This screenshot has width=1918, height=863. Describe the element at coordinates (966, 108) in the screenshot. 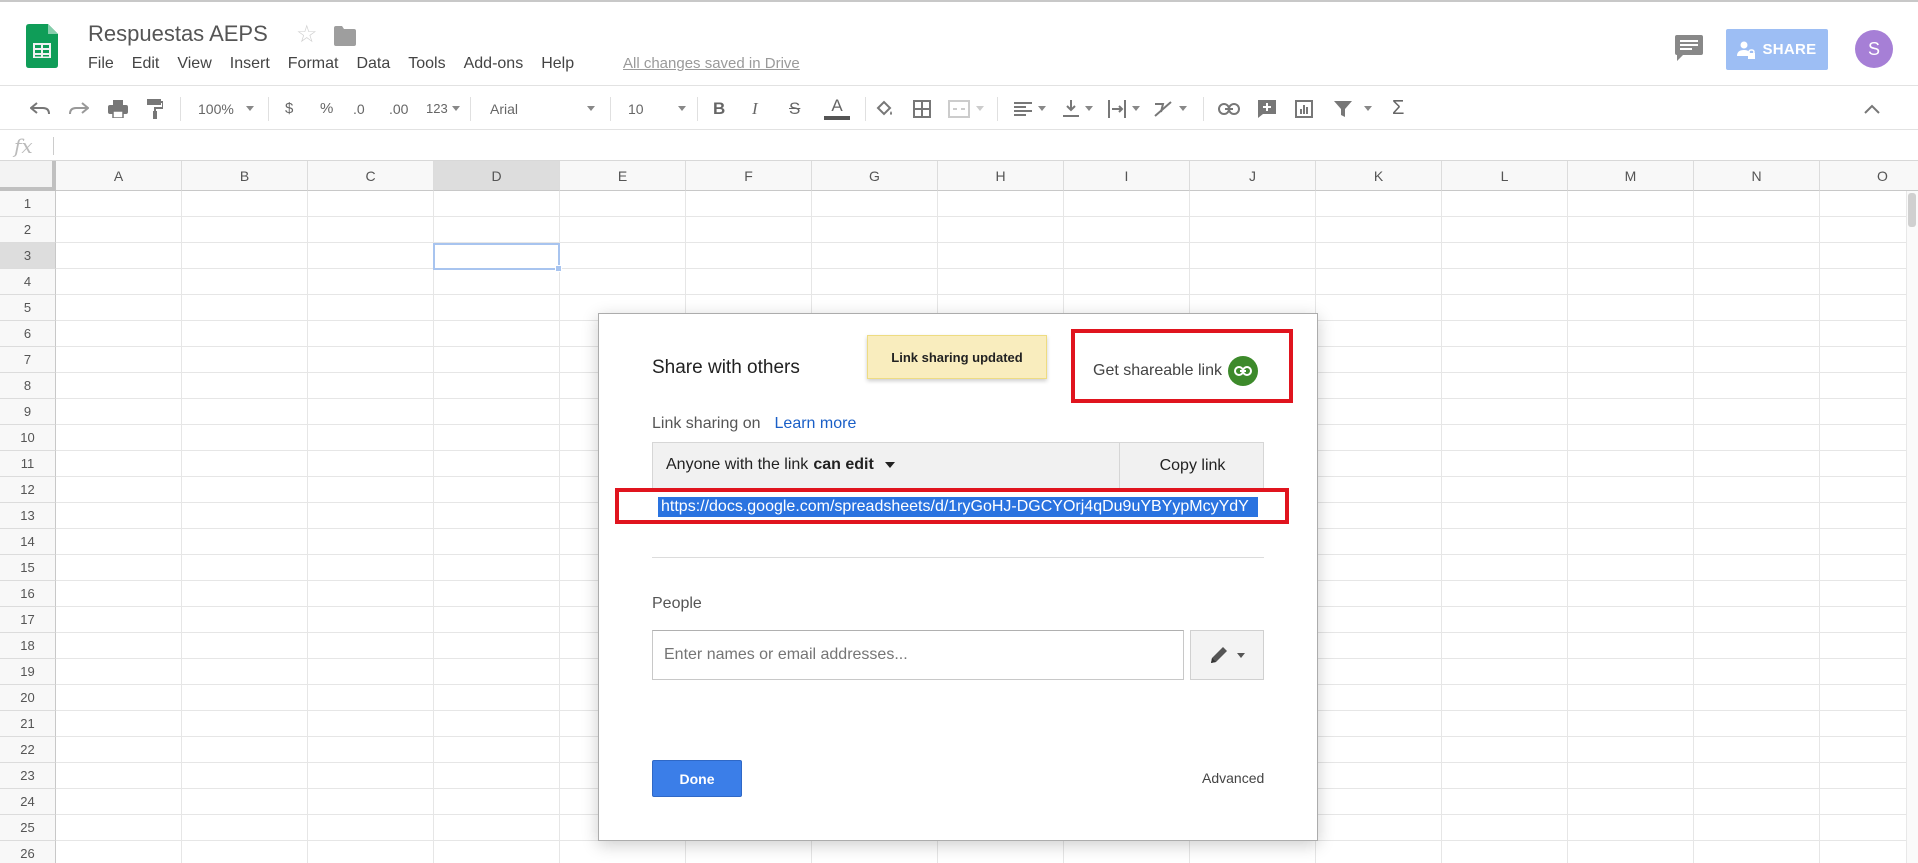

I see `merge-cells-icon` at that location.